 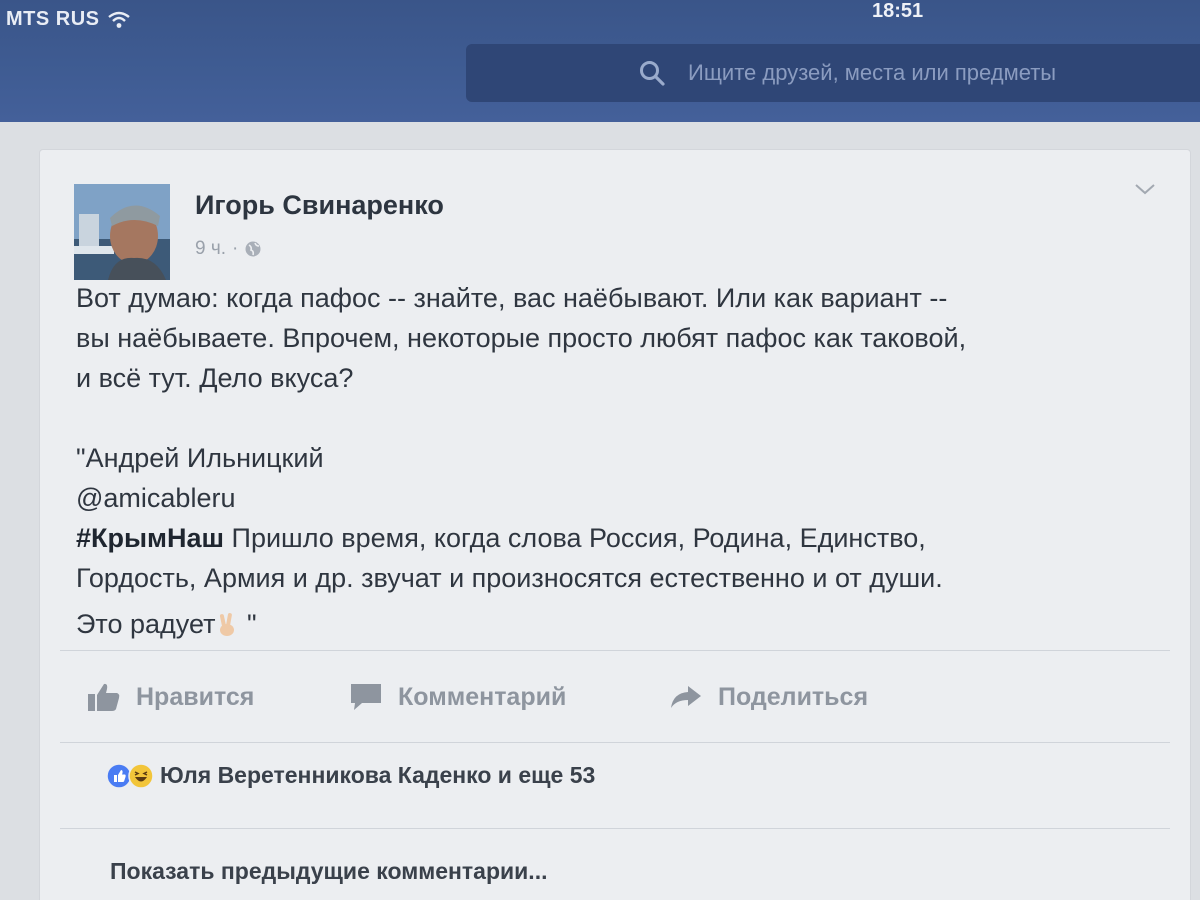 I want to click on search-input: Ищите друзей, места или предметы, so click(x=833, y=73).